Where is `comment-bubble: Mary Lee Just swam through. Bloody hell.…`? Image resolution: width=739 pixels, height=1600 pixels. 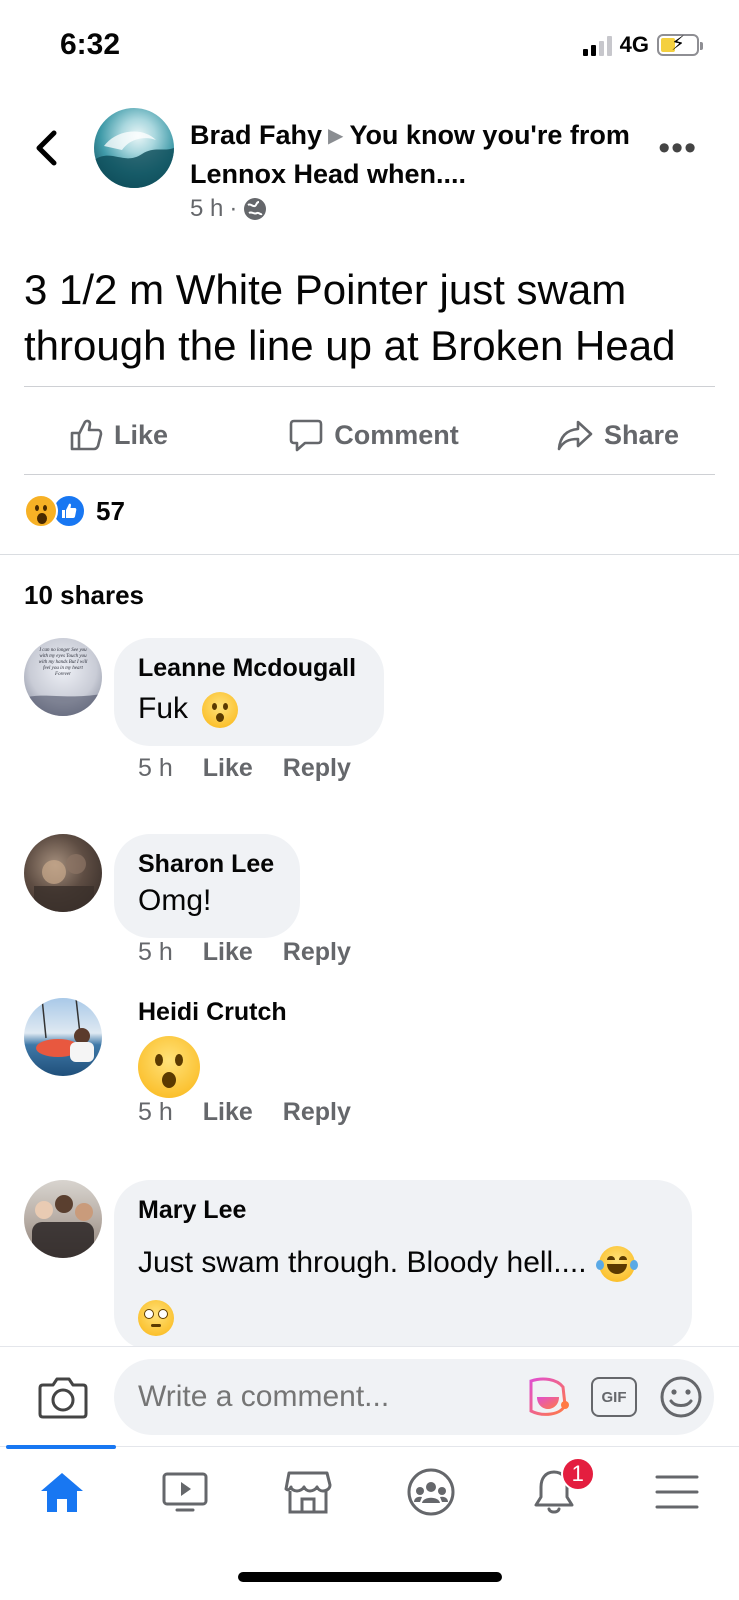 comment-bubble: Mary Lee Just swam through. Bloody hell.… is located at coordinates (403, 1265).